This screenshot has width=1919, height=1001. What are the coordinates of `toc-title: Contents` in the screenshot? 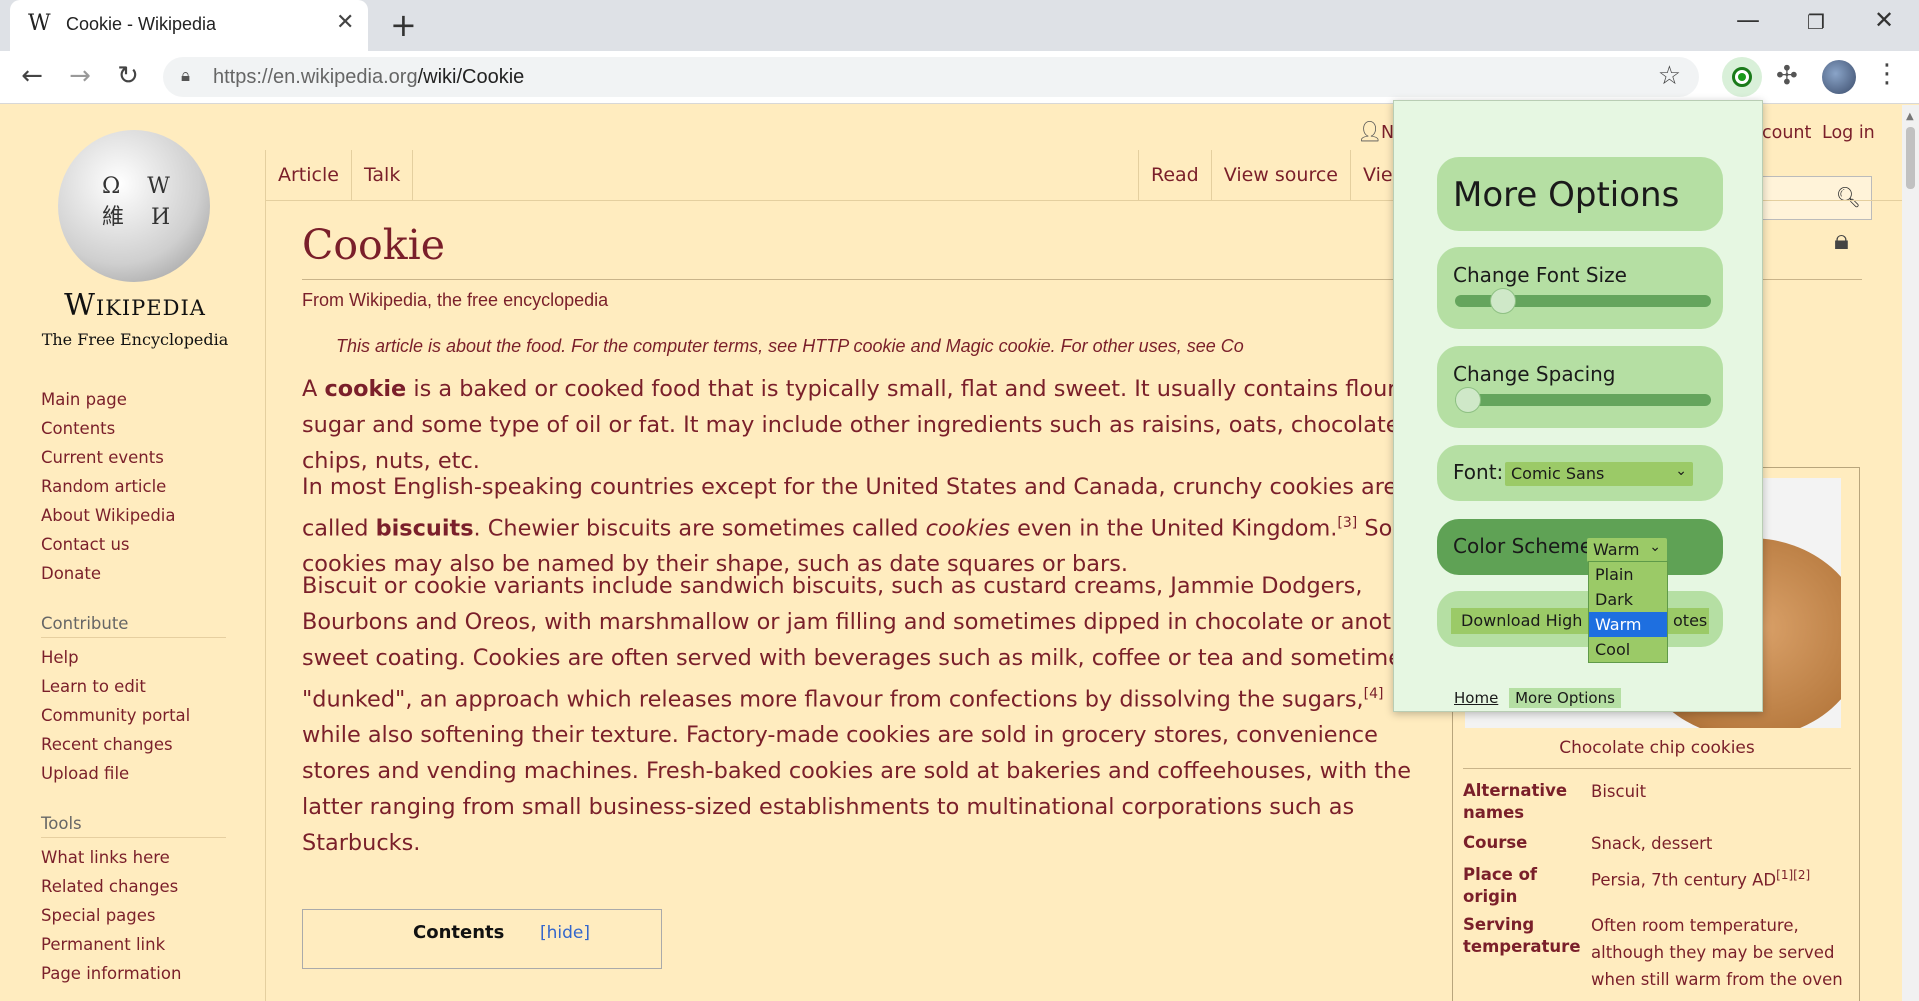 It's located at (459, 932).